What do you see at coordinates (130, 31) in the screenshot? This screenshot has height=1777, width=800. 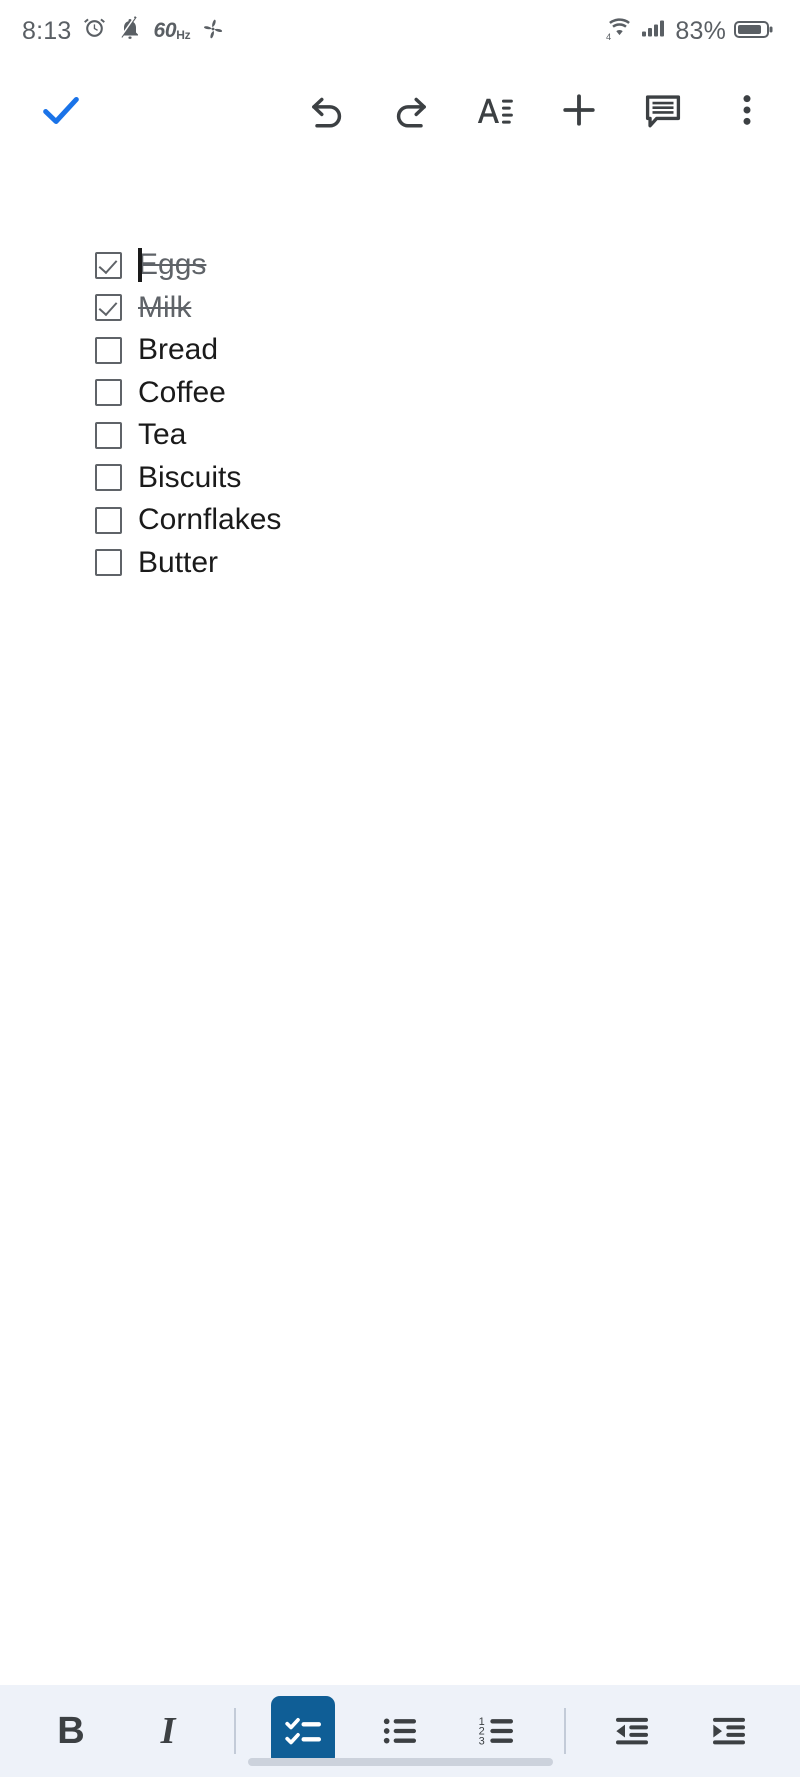 I see `bell-muted-icon` at bounding box center [130, 31].